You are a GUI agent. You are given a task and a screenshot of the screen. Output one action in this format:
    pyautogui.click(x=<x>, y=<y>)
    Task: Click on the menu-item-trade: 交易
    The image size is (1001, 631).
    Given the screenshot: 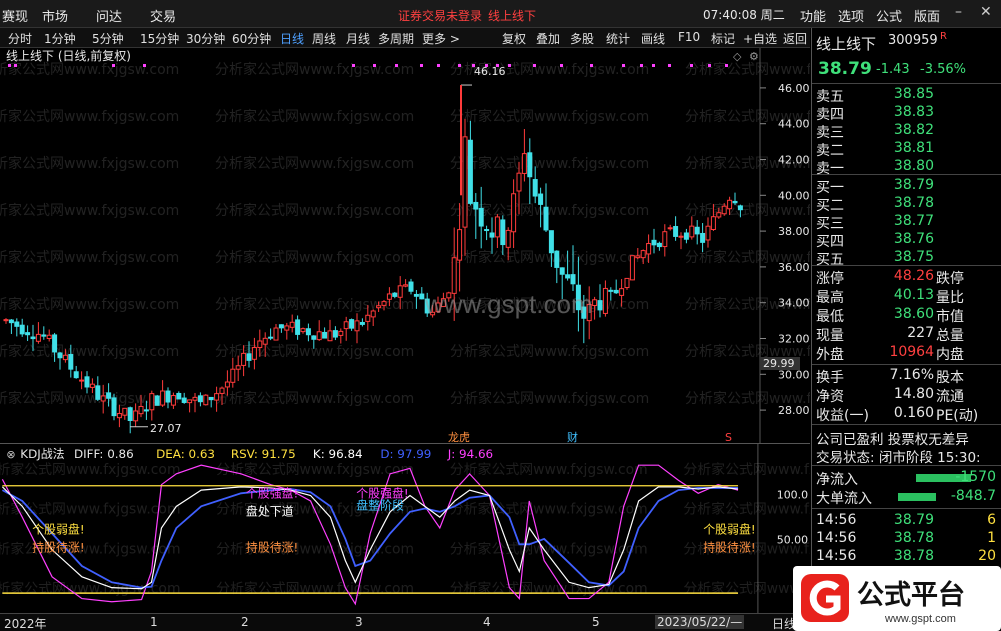 What is the action you would take?
    pyautogui.click(x=163, y=15)
    